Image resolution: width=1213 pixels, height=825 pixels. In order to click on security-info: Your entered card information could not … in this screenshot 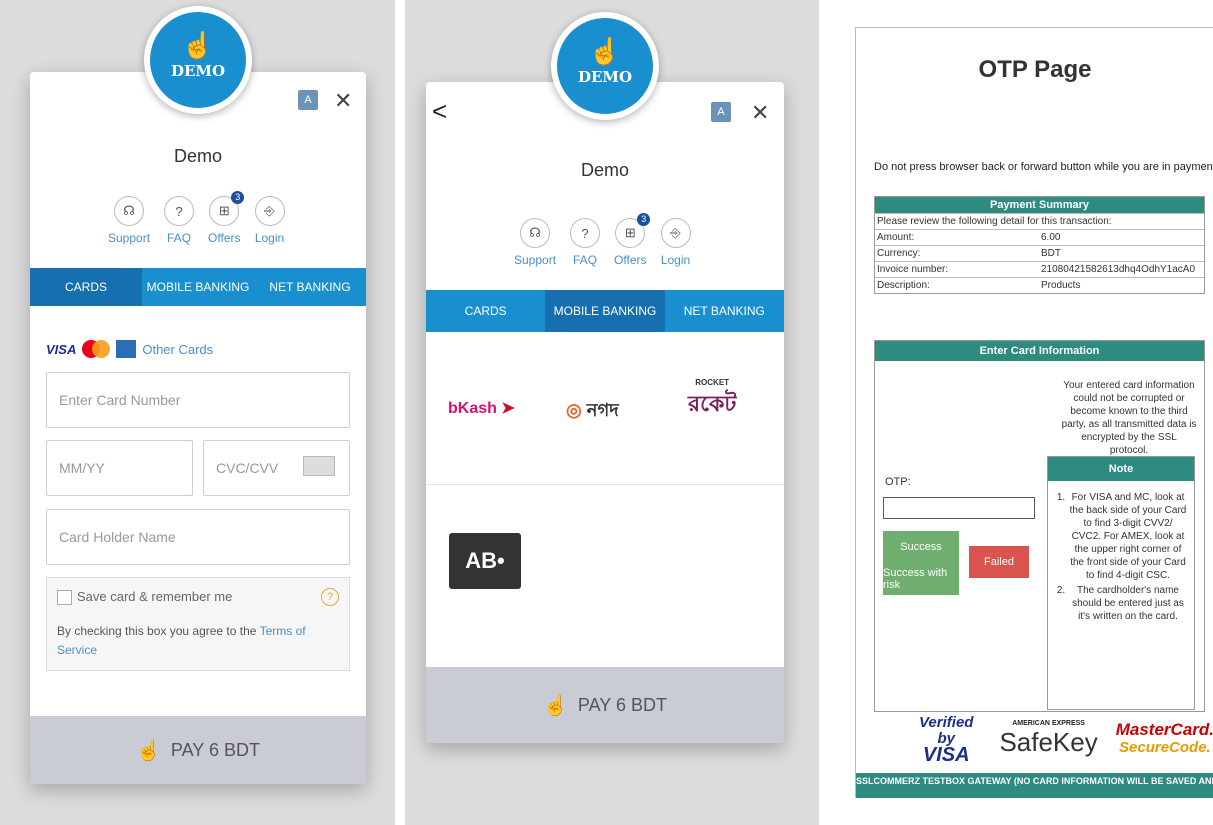, I will do `click(1129, 418)`.